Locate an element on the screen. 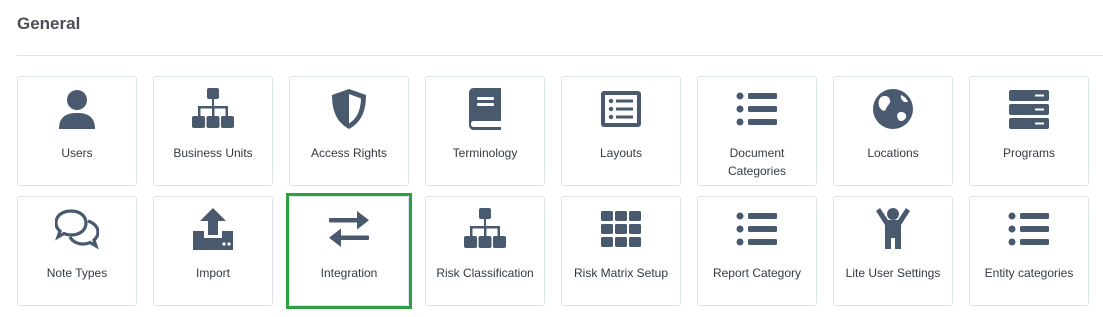  tile-integration: Integration is located at coordinates (349, 251).